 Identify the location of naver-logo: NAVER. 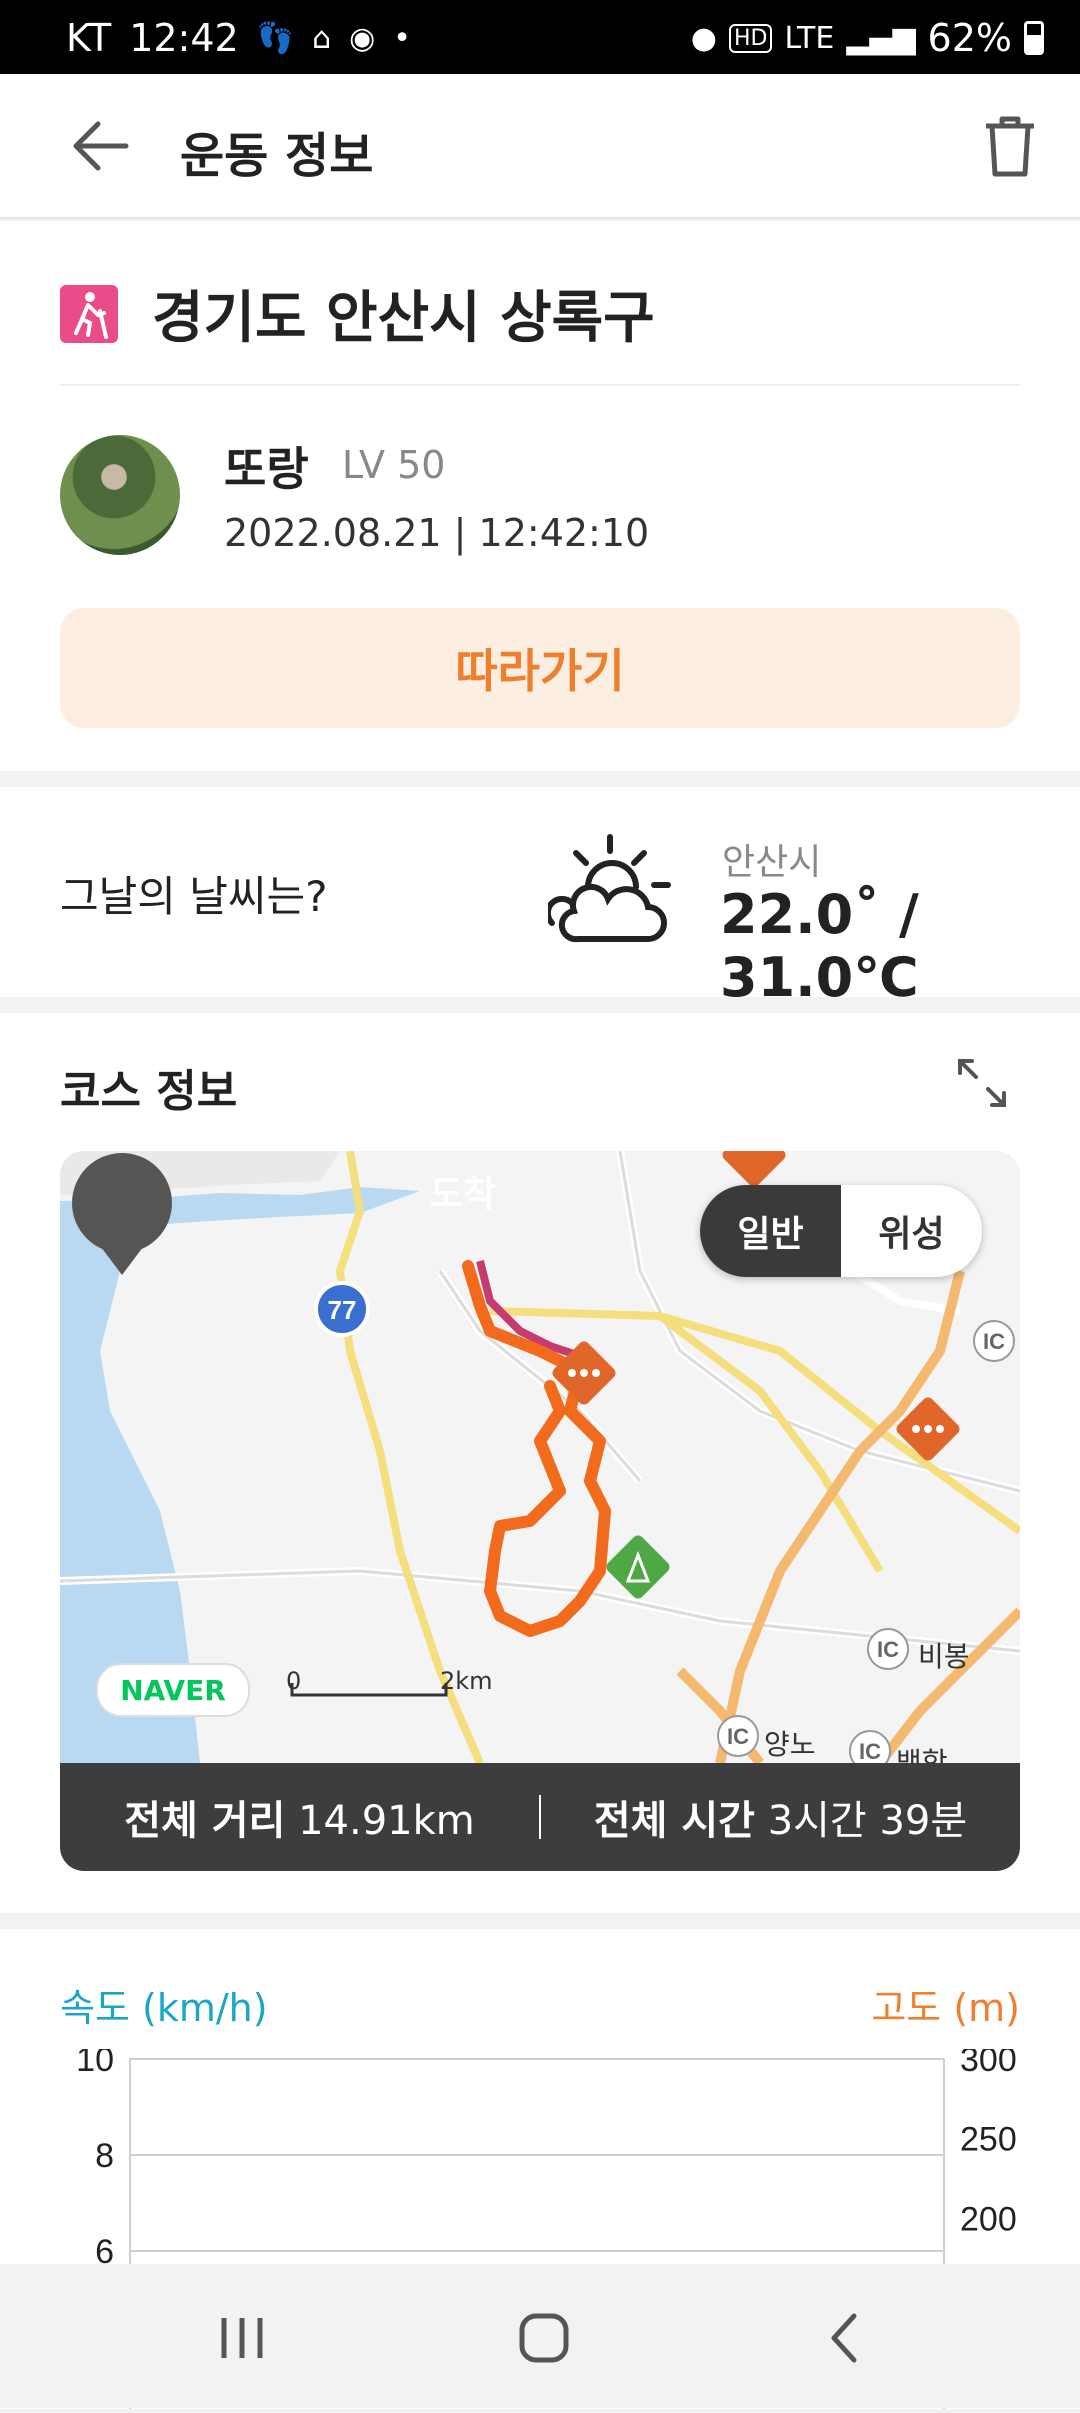
(173, 1690).